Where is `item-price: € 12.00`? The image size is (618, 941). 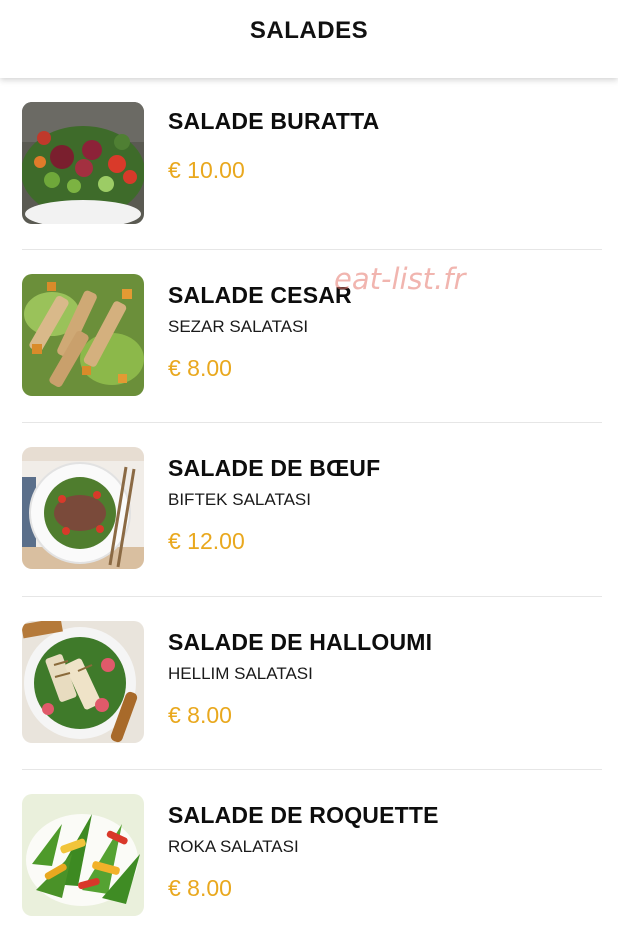 item-price: € 12.00 is located at coordinates (206, 541).